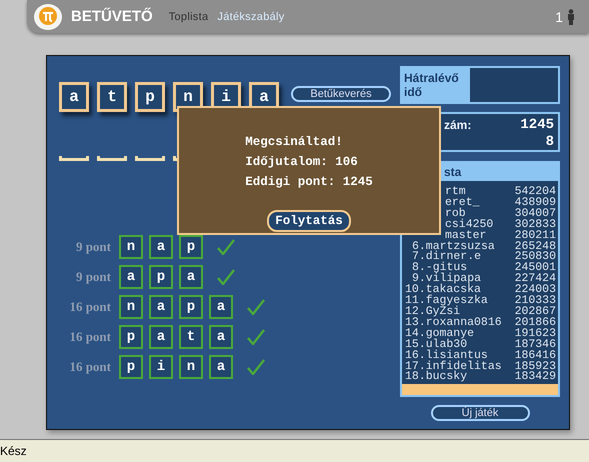 Image resolution: width=589 pixels, height=462 pixels. Describe the element at coordinates (535, 345) in the screenshot. I see `player-score: 187346` at that location.